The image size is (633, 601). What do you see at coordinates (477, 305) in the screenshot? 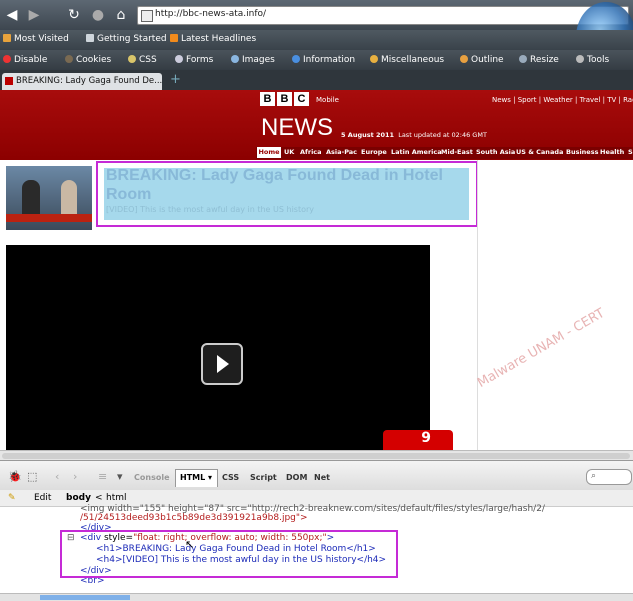
I see `divider` at bounding box center [477, 305].